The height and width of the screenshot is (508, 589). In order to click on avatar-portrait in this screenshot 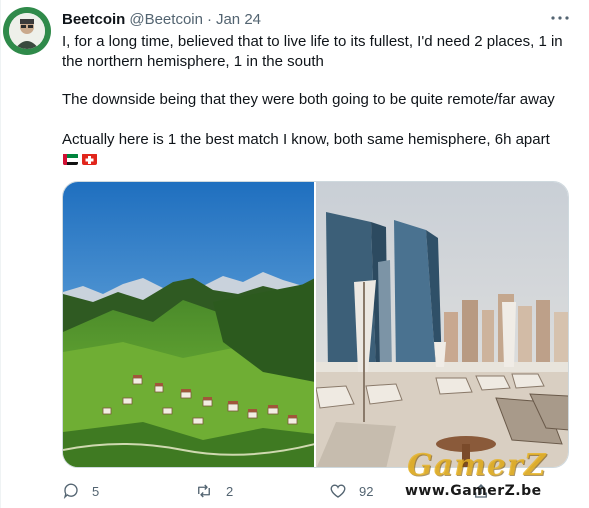, I will do `click(27, 31)`.